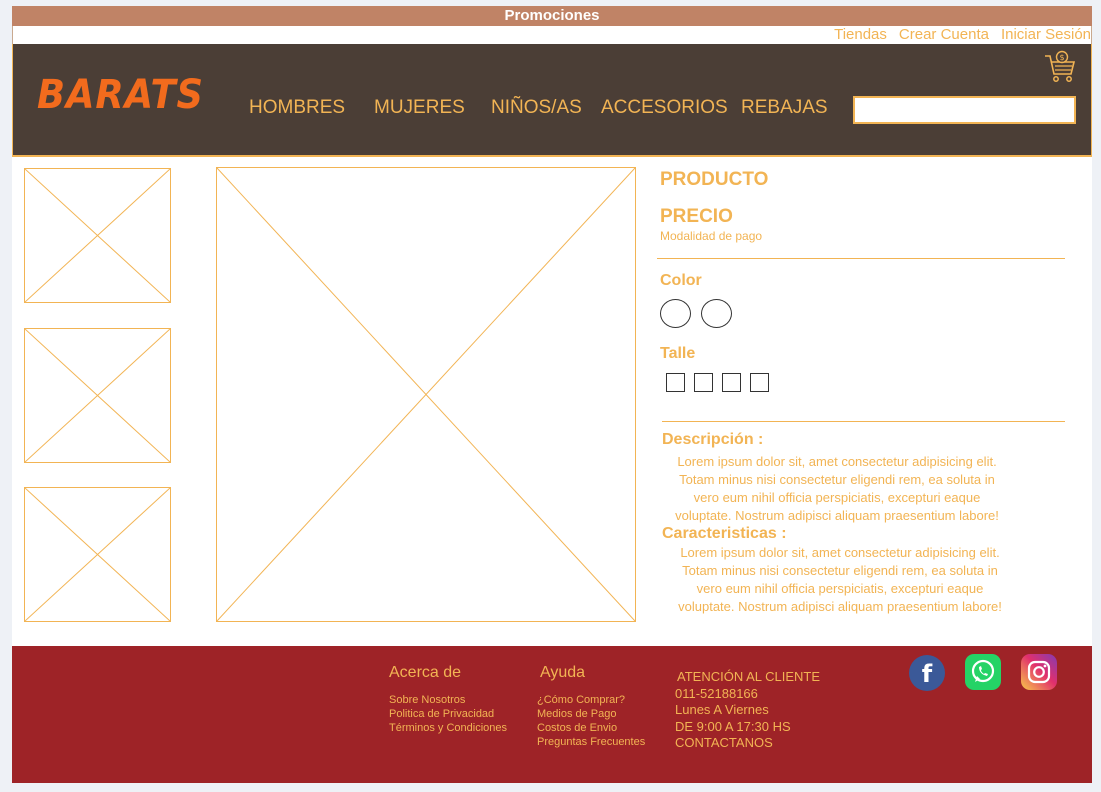  What do you see at coordinates (944, 35) in the screenshot?
I see `create-account-link: Crear Cuenta` at bounding box center [944, 35].